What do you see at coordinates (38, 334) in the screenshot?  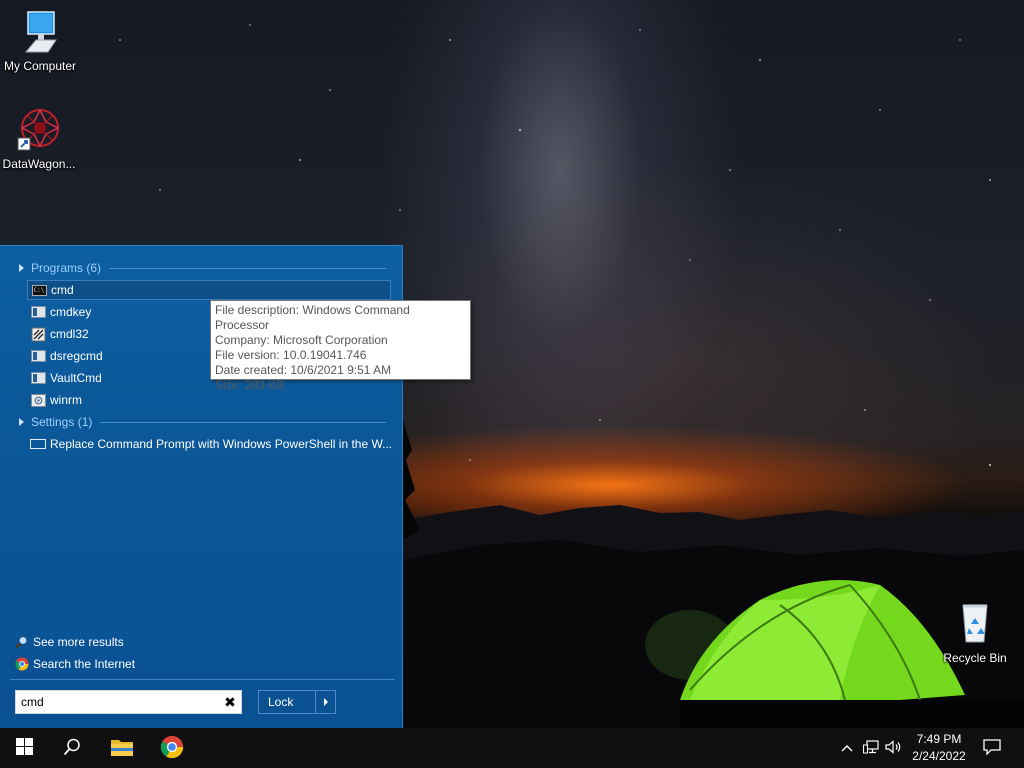 I see `network-tool-icon` at bounding box center [38, 334].